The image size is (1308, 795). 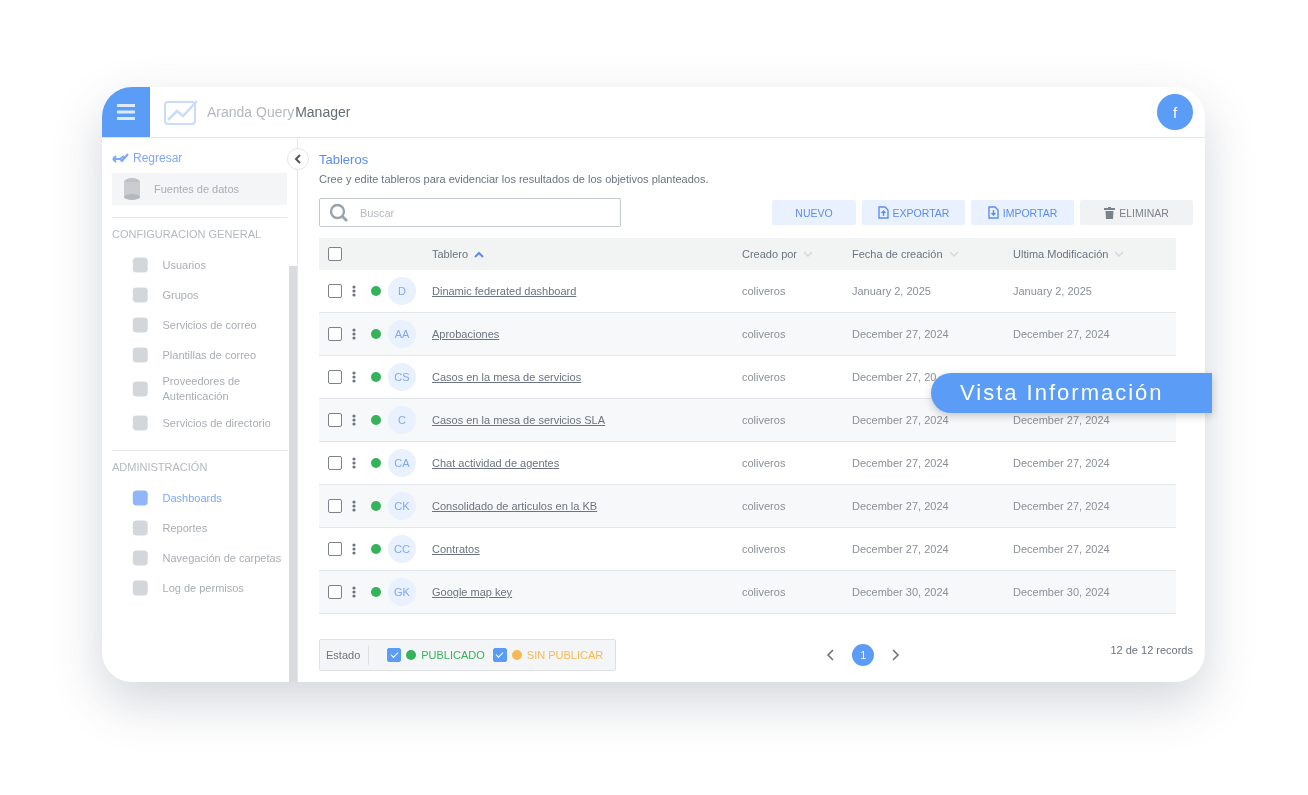 I want to click on dashboard-link: Aprobaciones, so click(x=587, y=334).